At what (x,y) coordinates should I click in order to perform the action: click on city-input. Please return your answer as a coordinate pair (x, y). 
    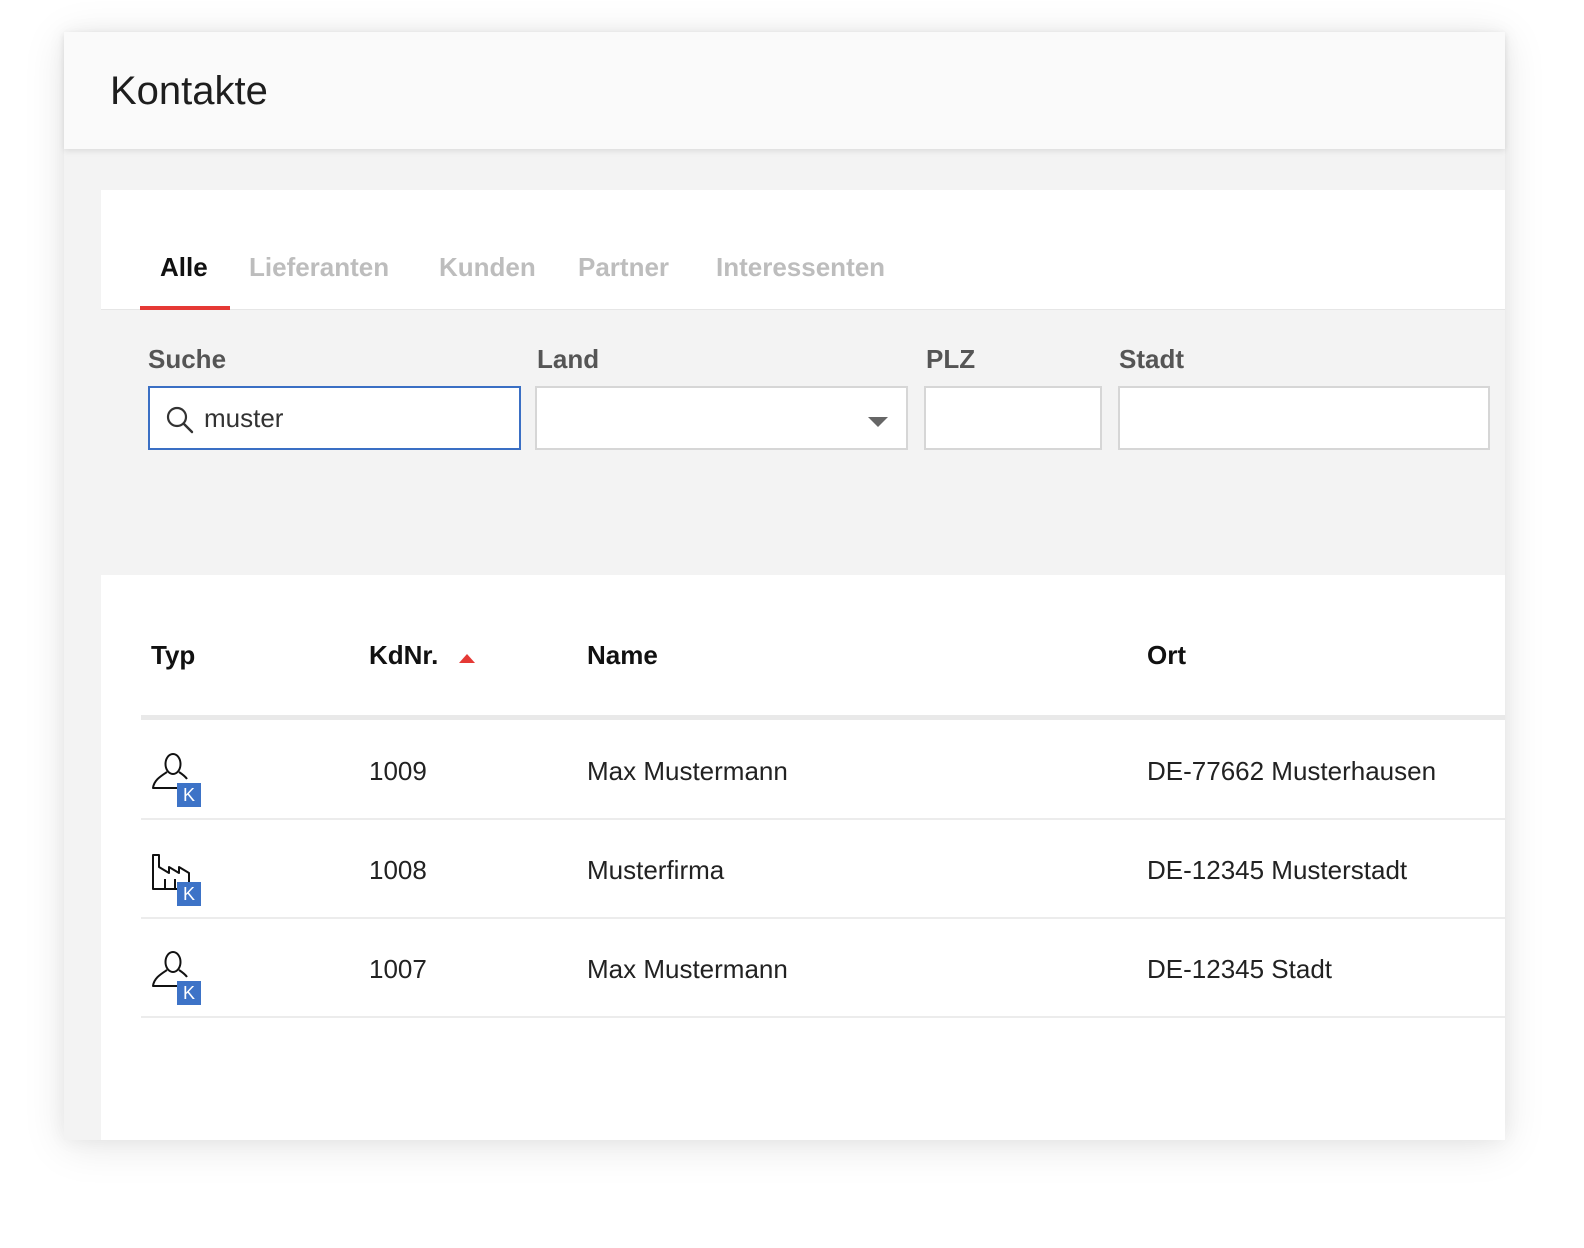
    Looking at the image, I should click on (1302, 418).